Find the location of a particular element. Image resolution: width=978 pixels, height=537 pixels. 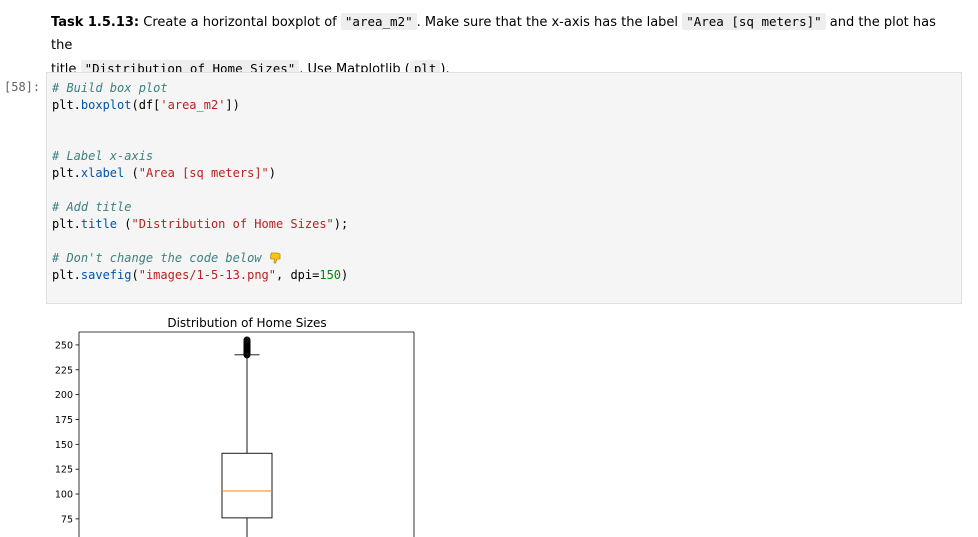

box-iqr is located at coordinates (247, 485).